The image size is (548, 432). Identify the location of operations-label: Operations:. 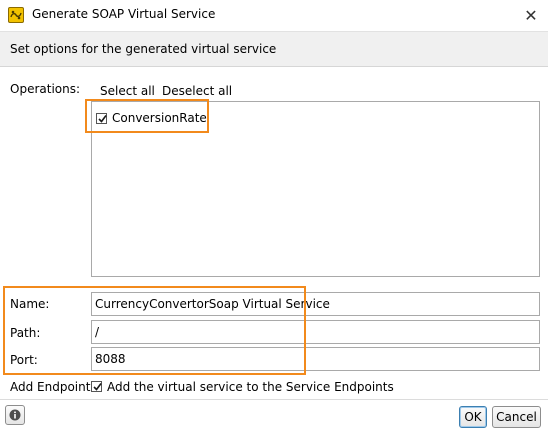
(45, 89).